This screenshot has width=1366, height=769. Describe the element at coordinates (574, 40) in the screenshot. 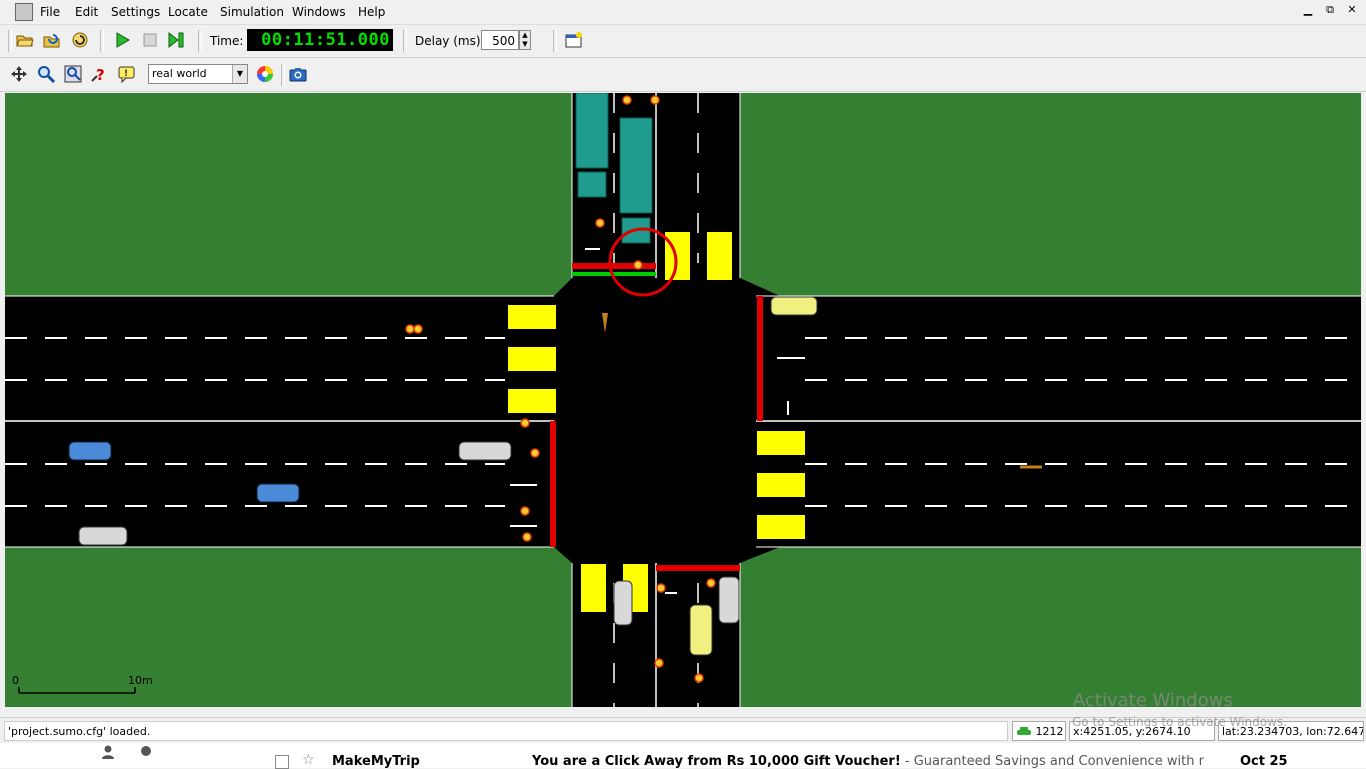

I see `new-view-icon` at that location.